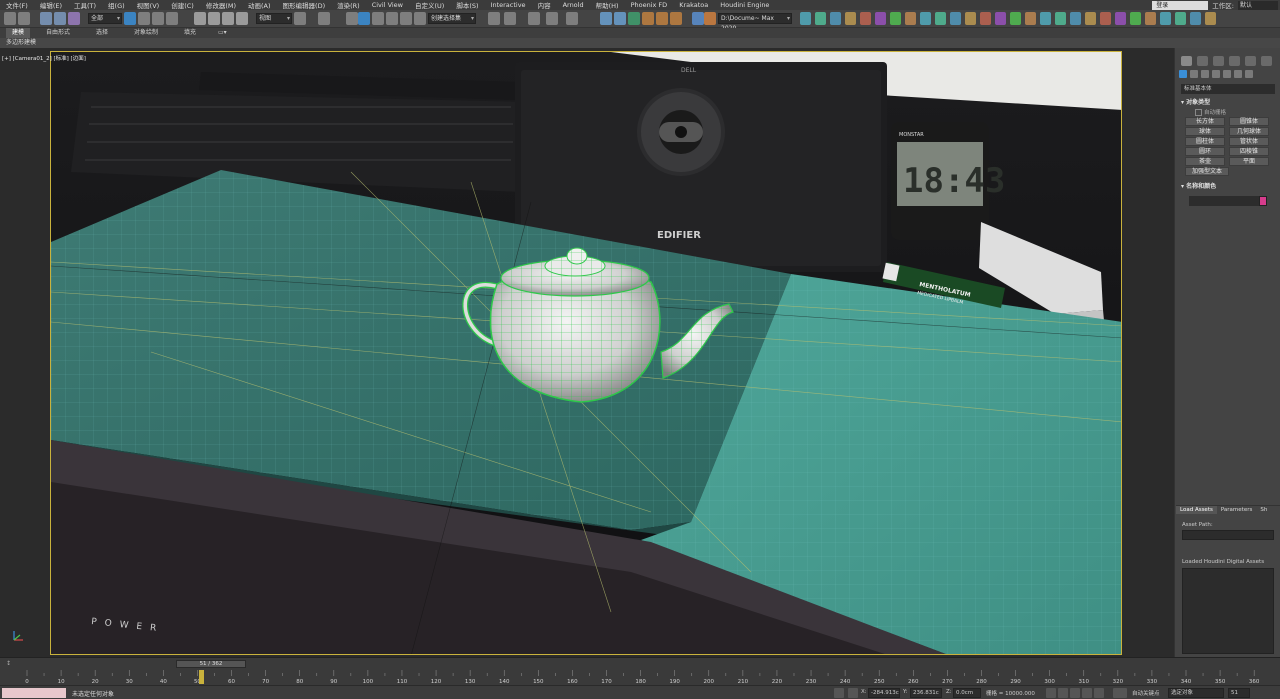 The height and width of the screenshot is (699, 1280). I want to click on menu-item: 工具(T), so click(85, 5).